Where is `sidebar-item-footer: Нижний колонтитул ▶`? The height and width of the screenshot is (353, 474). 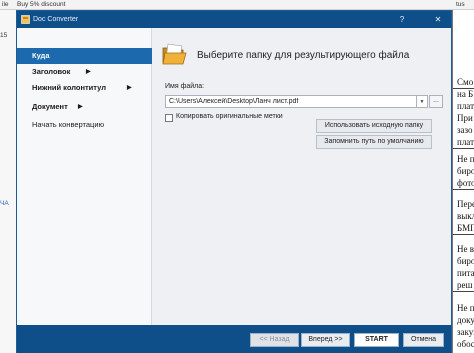
sidebar-item-footer: Нижний колонтитул ▶ is located at coordinates (84, 88).